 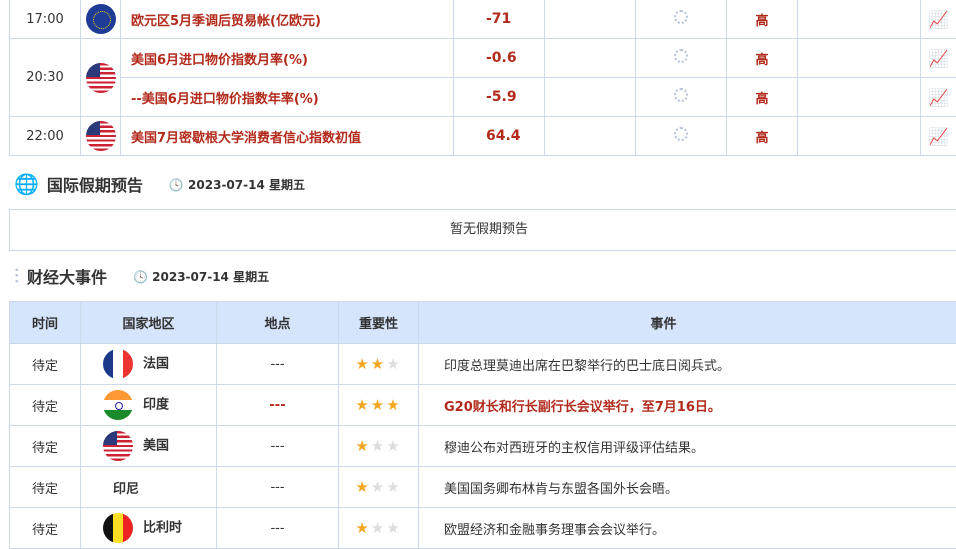 I want to click on event-name: 欧元区5月季调后贸易帐(亿欧元), so click(x=287, y=19).